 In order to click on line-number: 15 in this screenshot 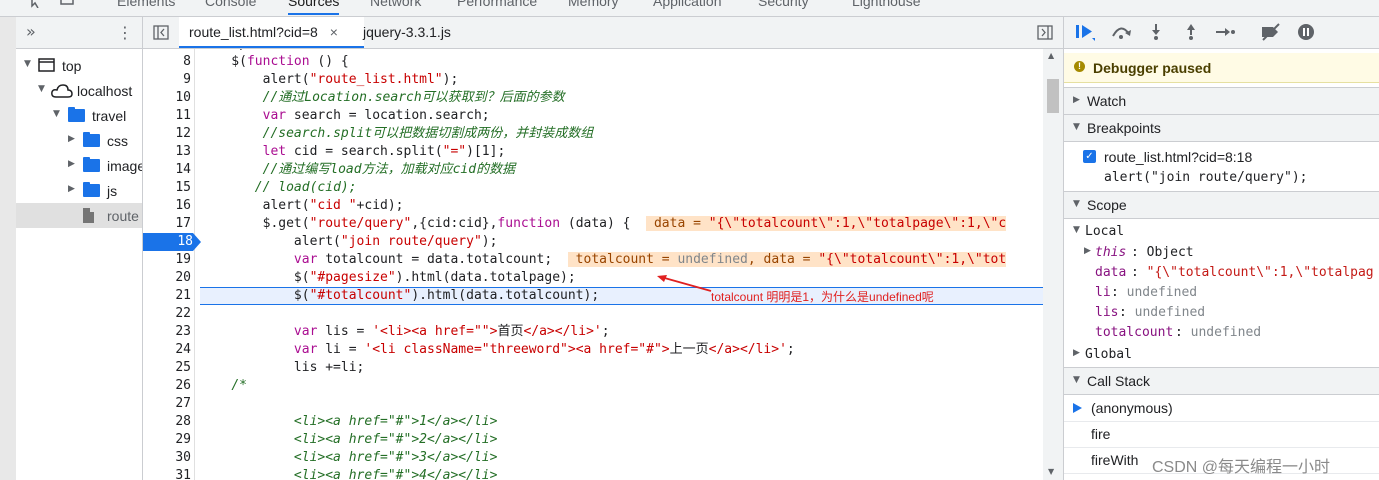, I will do `click(167, 188)`.